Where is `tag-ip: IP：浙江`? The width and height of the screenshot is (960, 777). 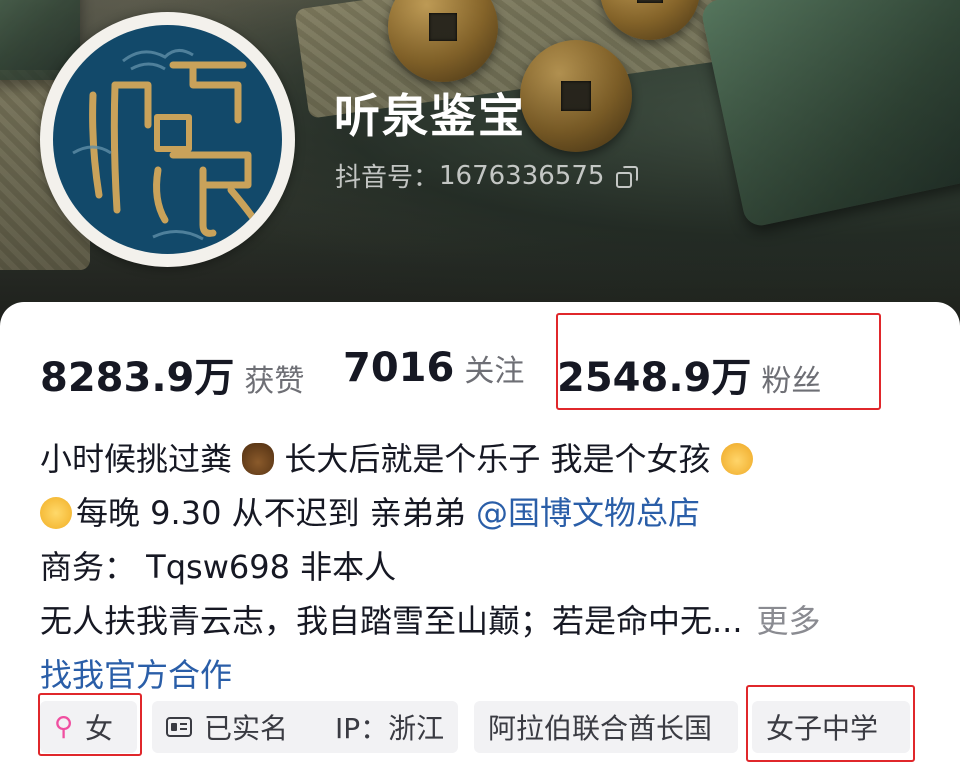 tag-ip: IP：浙江 is located at coordinates (389, 727).